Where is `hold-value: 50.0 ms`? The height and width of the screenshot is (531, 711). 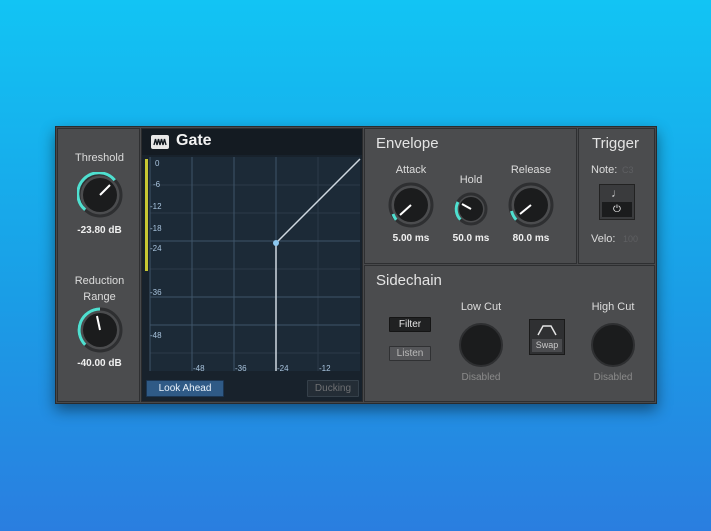
hold-value: 50.0 ms is located at coordinates (471, 238).